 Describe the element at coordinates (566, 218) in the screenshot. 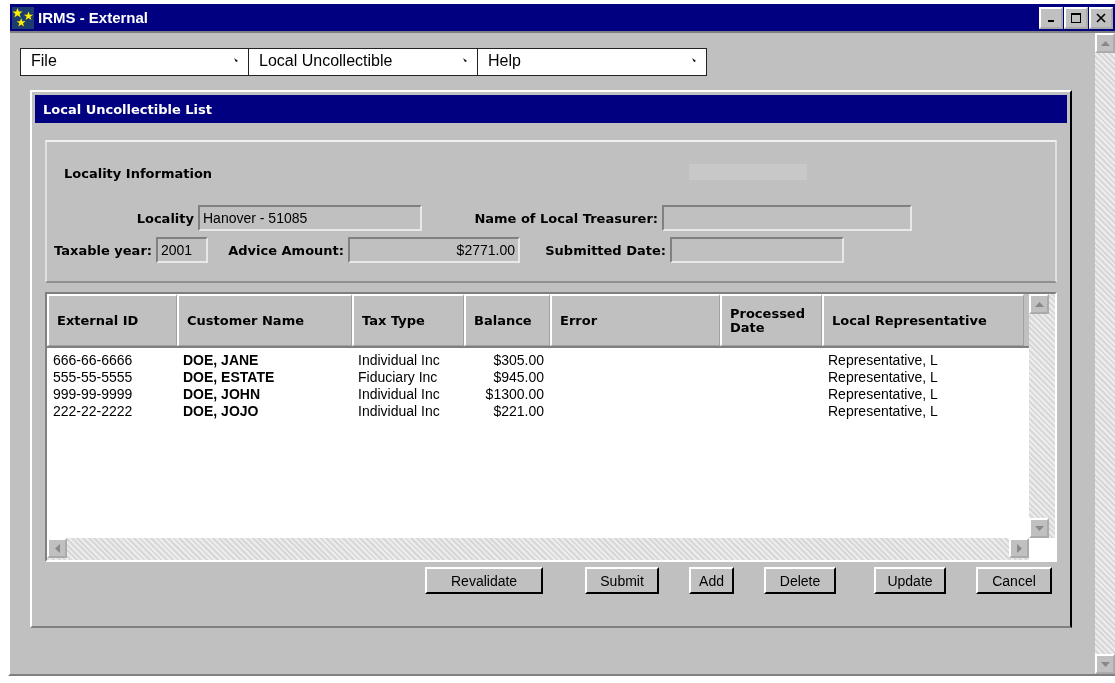

I see `field-label: Name of Local Treasurer:` at that location.